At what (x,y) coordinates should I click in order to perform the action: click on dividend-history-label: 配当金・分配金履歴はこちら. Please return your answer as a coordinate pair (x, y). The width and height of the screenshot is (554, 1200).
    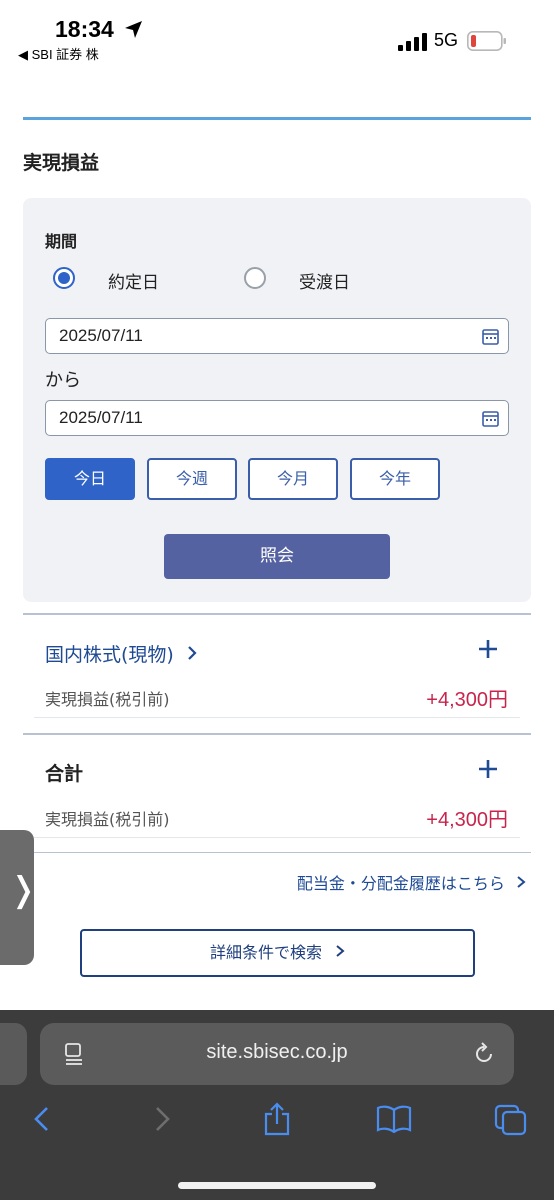
    Looking at the image, I should click on (400, 883).